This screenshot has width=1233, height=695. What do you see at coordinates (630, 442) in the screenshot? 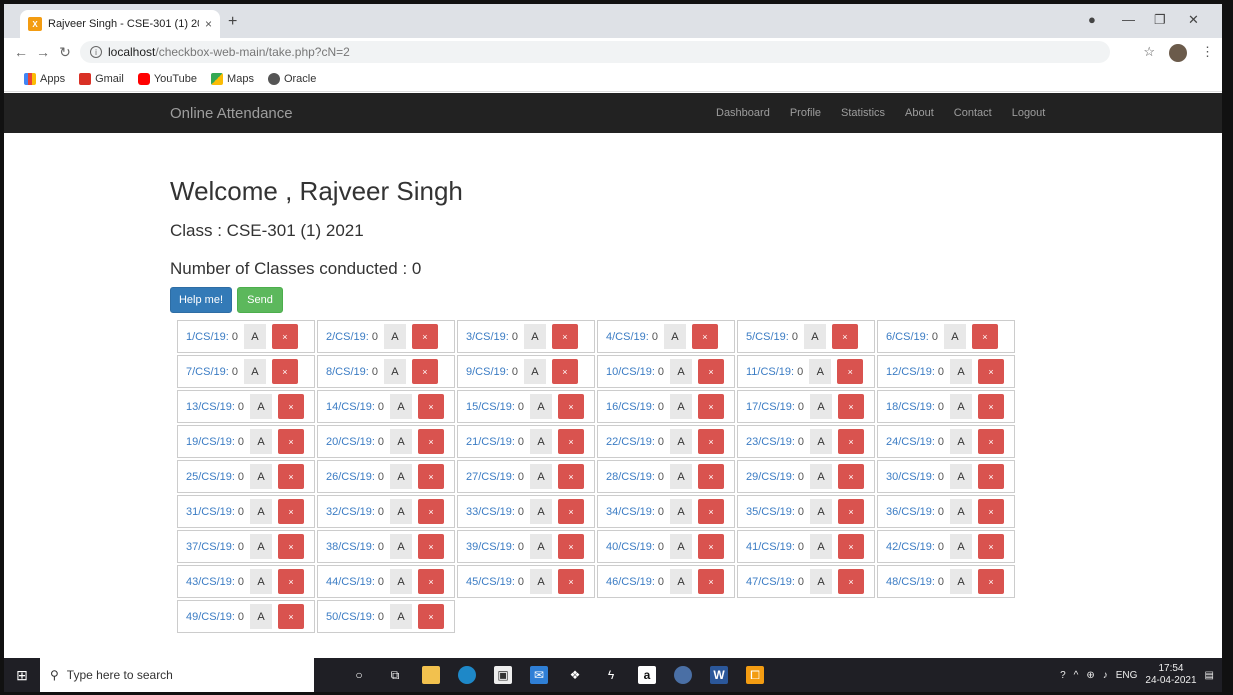
I see `student-roll-link: 22/CS/19:` at bounding box center [630, 442].